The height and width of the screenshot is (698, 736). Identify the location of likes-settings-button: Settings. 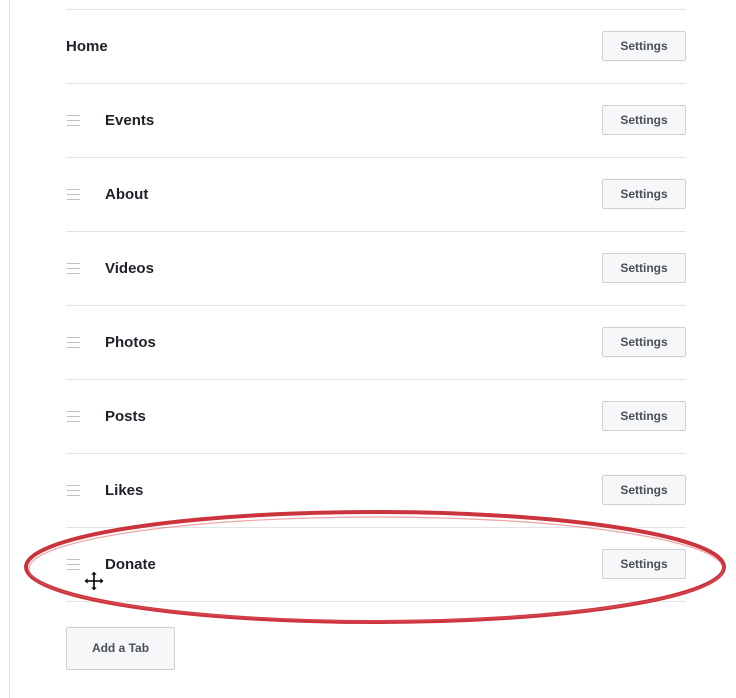
(644, 490).